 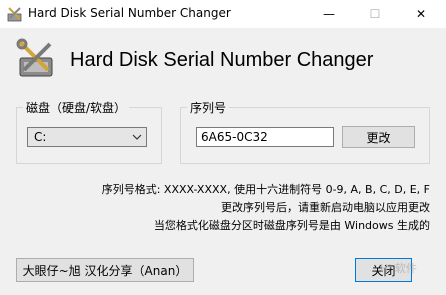 What do you see at coordinates (265, 137) in the screenshot?
I see `serial-number-input` at bounding box center [265, 137].